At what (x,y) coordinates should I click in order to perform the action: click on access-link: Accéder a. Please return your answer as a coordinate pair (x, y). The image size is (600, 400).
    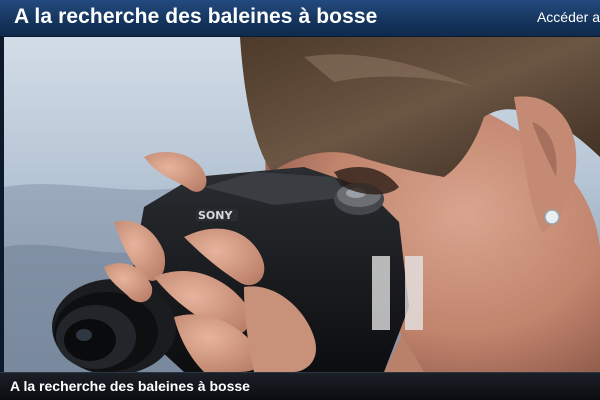
    Looking at the image, I should click on (568, 17).